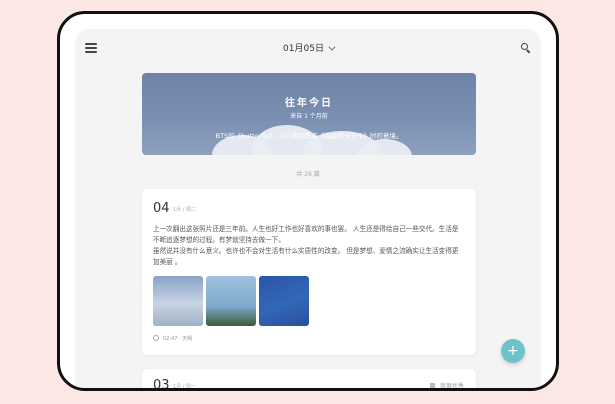 The width and height of the screenshot is (615, 404). I want to click on entry-tag: 我很优秀, so click(446, 385).